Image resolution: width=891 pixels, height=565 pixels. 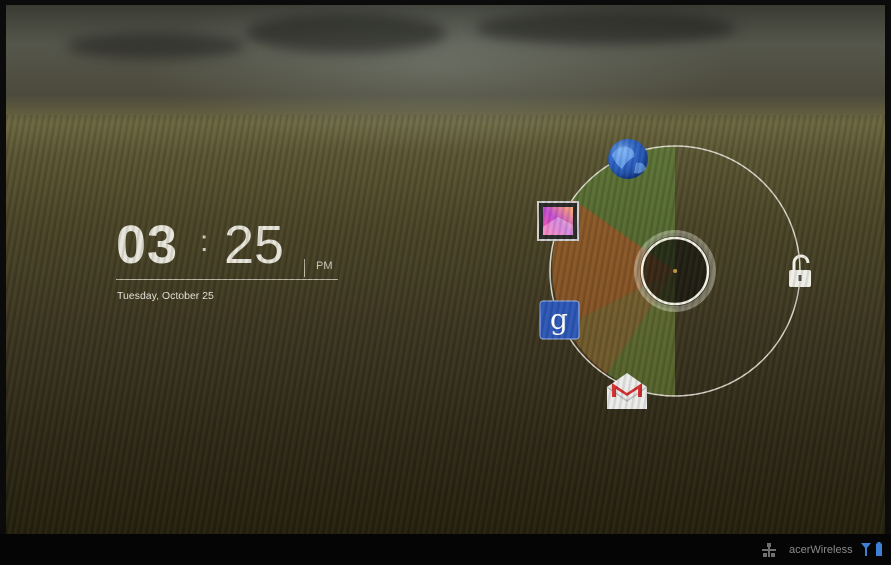 What do you see at coordinates (628, 159) in the screenshot?
I see `browser-icon` at bounding box center [628, 159].